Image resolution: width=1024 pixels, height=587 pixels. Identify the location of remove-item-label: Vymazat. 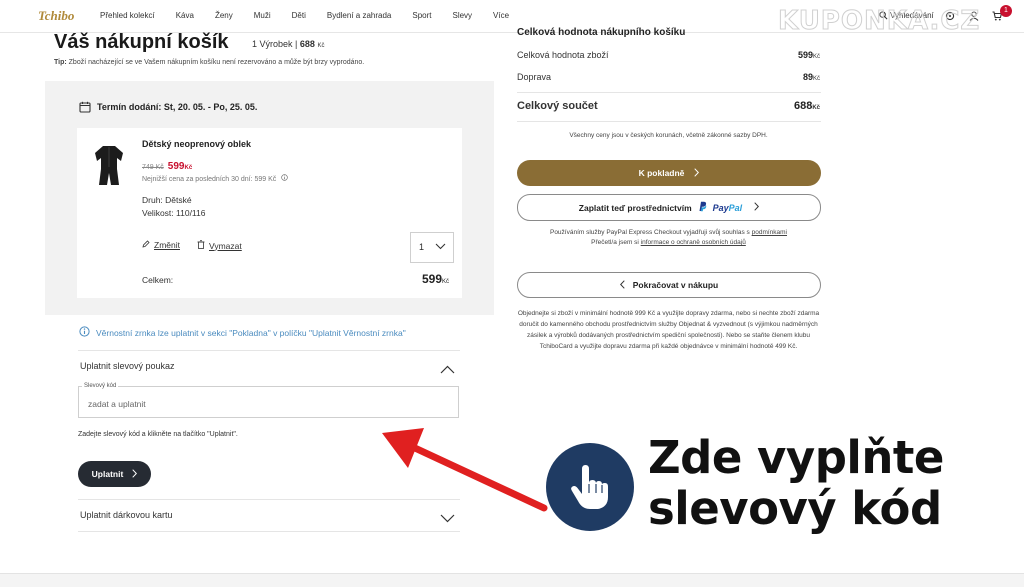
(225, 245).